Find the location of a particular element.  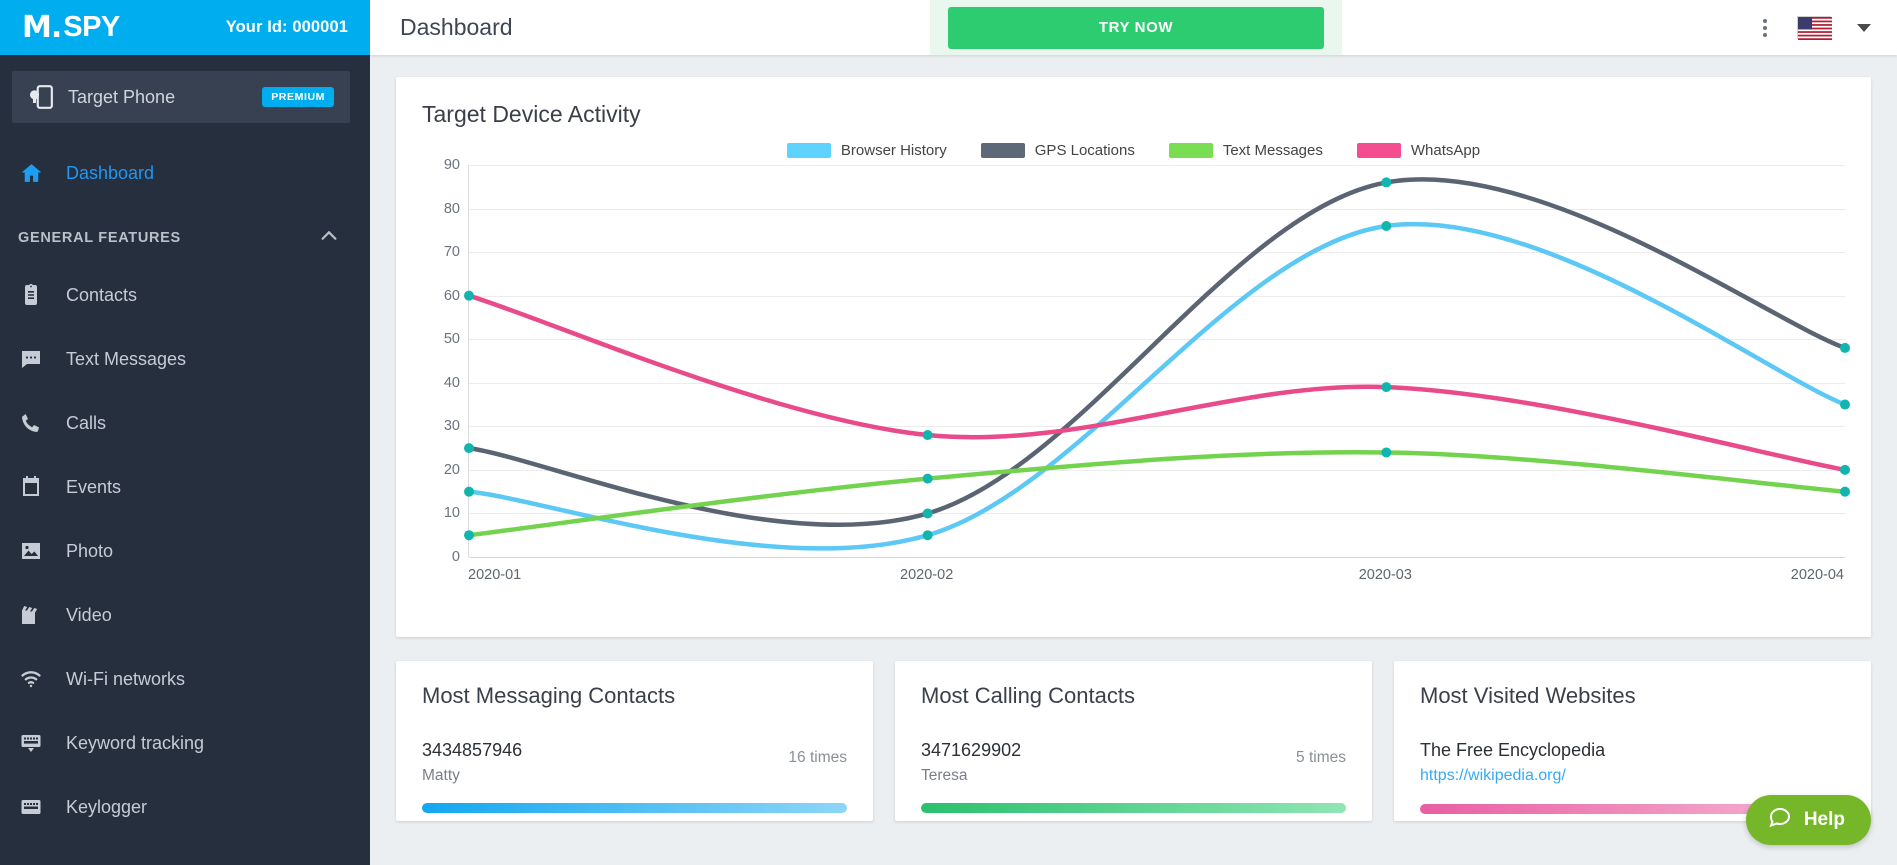

y-axis-tick: 10 is located at coordinates (451, 513).